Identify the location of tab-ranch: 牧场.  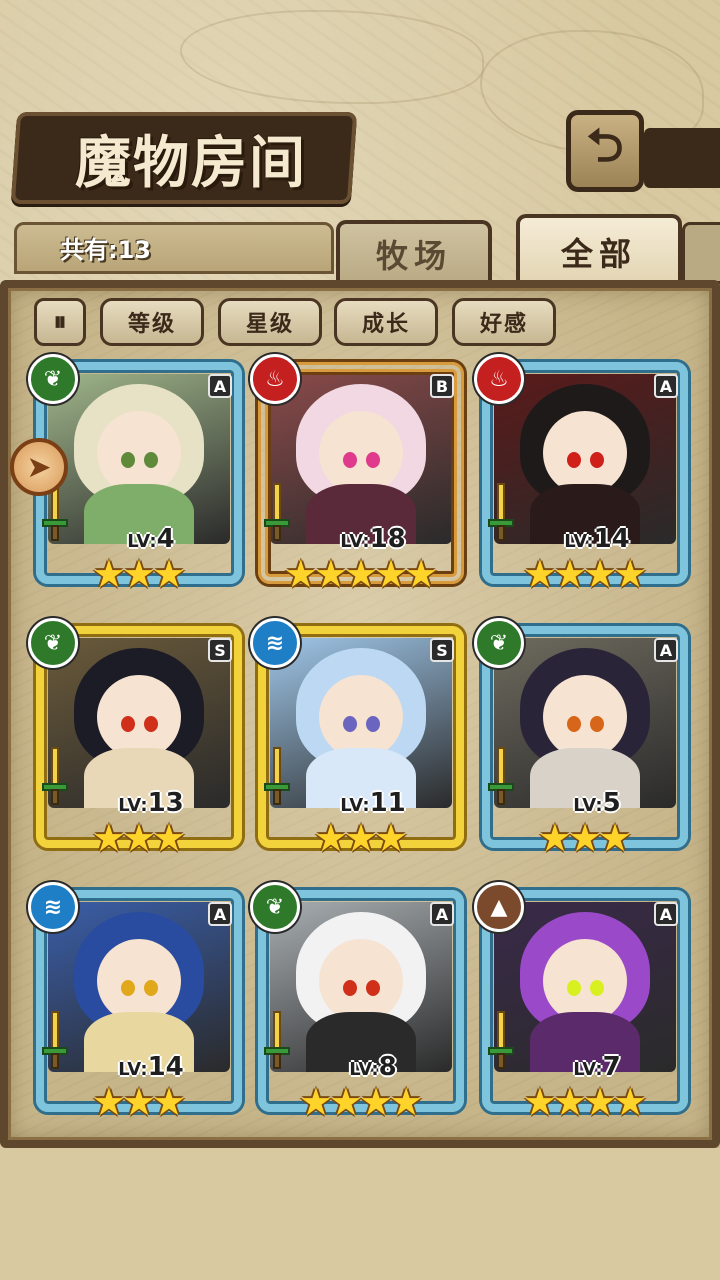
(414, 252).